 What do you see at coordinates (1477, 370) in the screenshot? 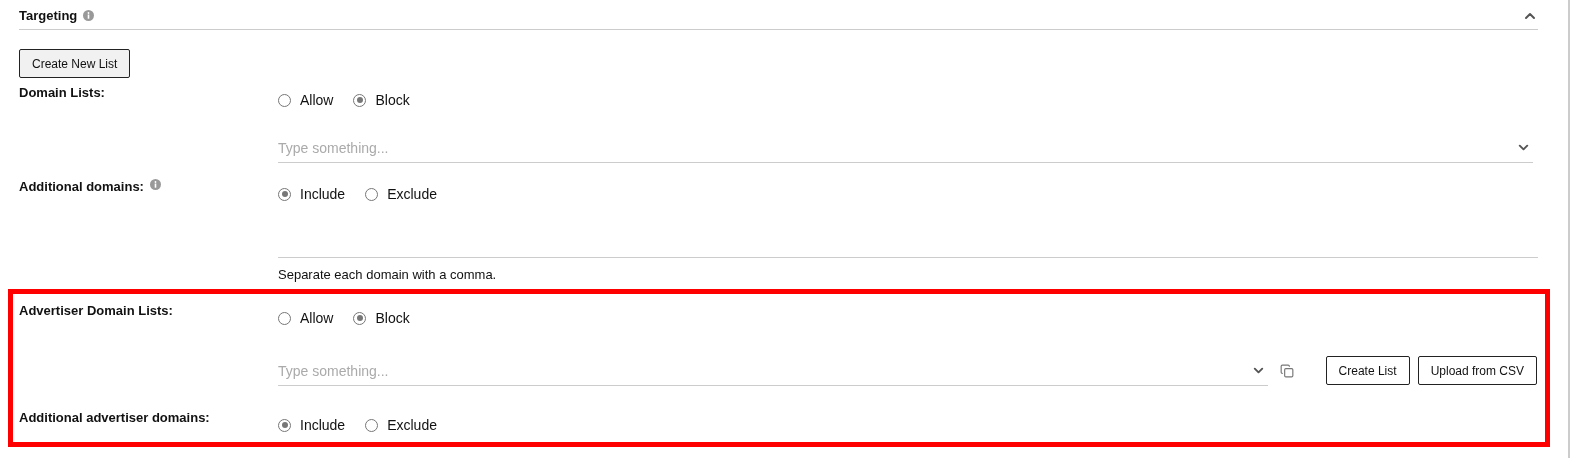
I see `list-button: Upload from CSV` at bounding box center [1477, 370].